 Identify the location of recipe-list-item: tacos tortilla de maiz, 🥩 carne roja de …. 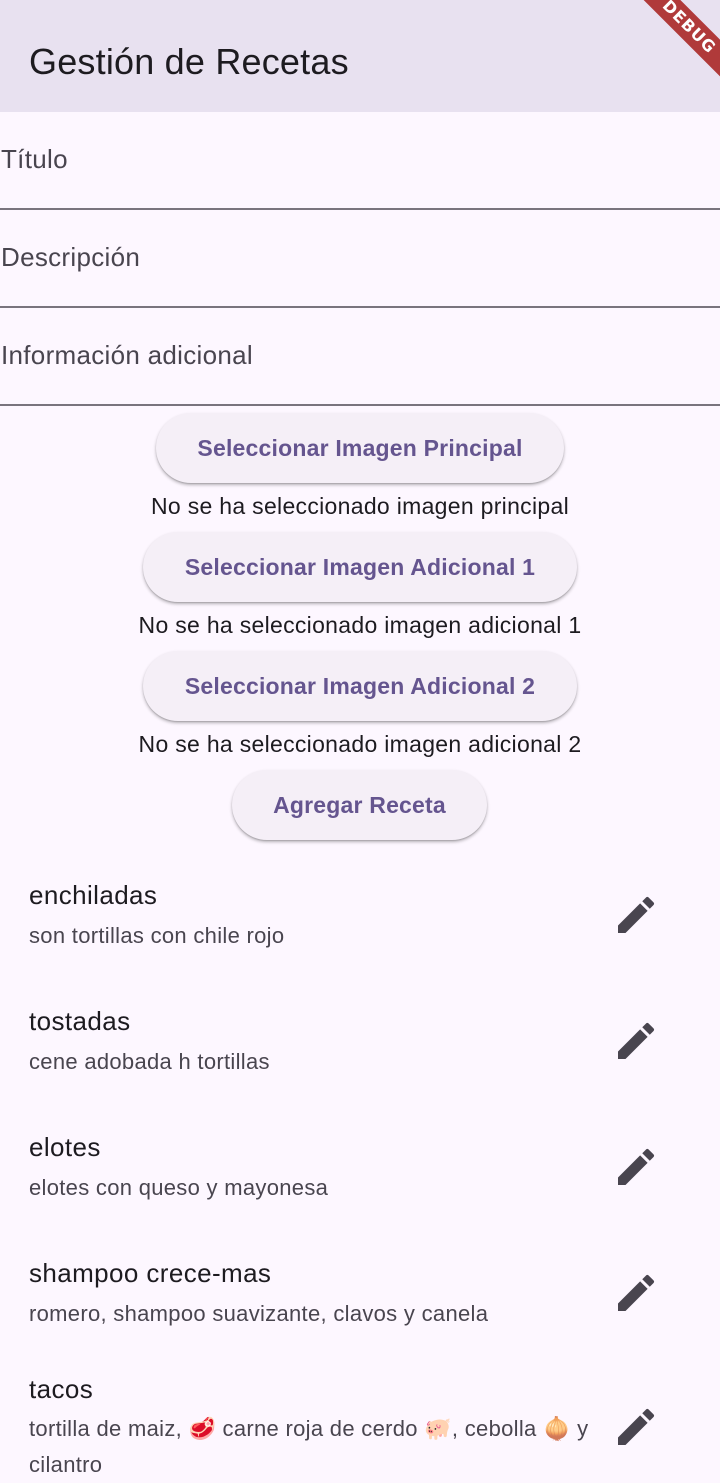
(360, 1426).